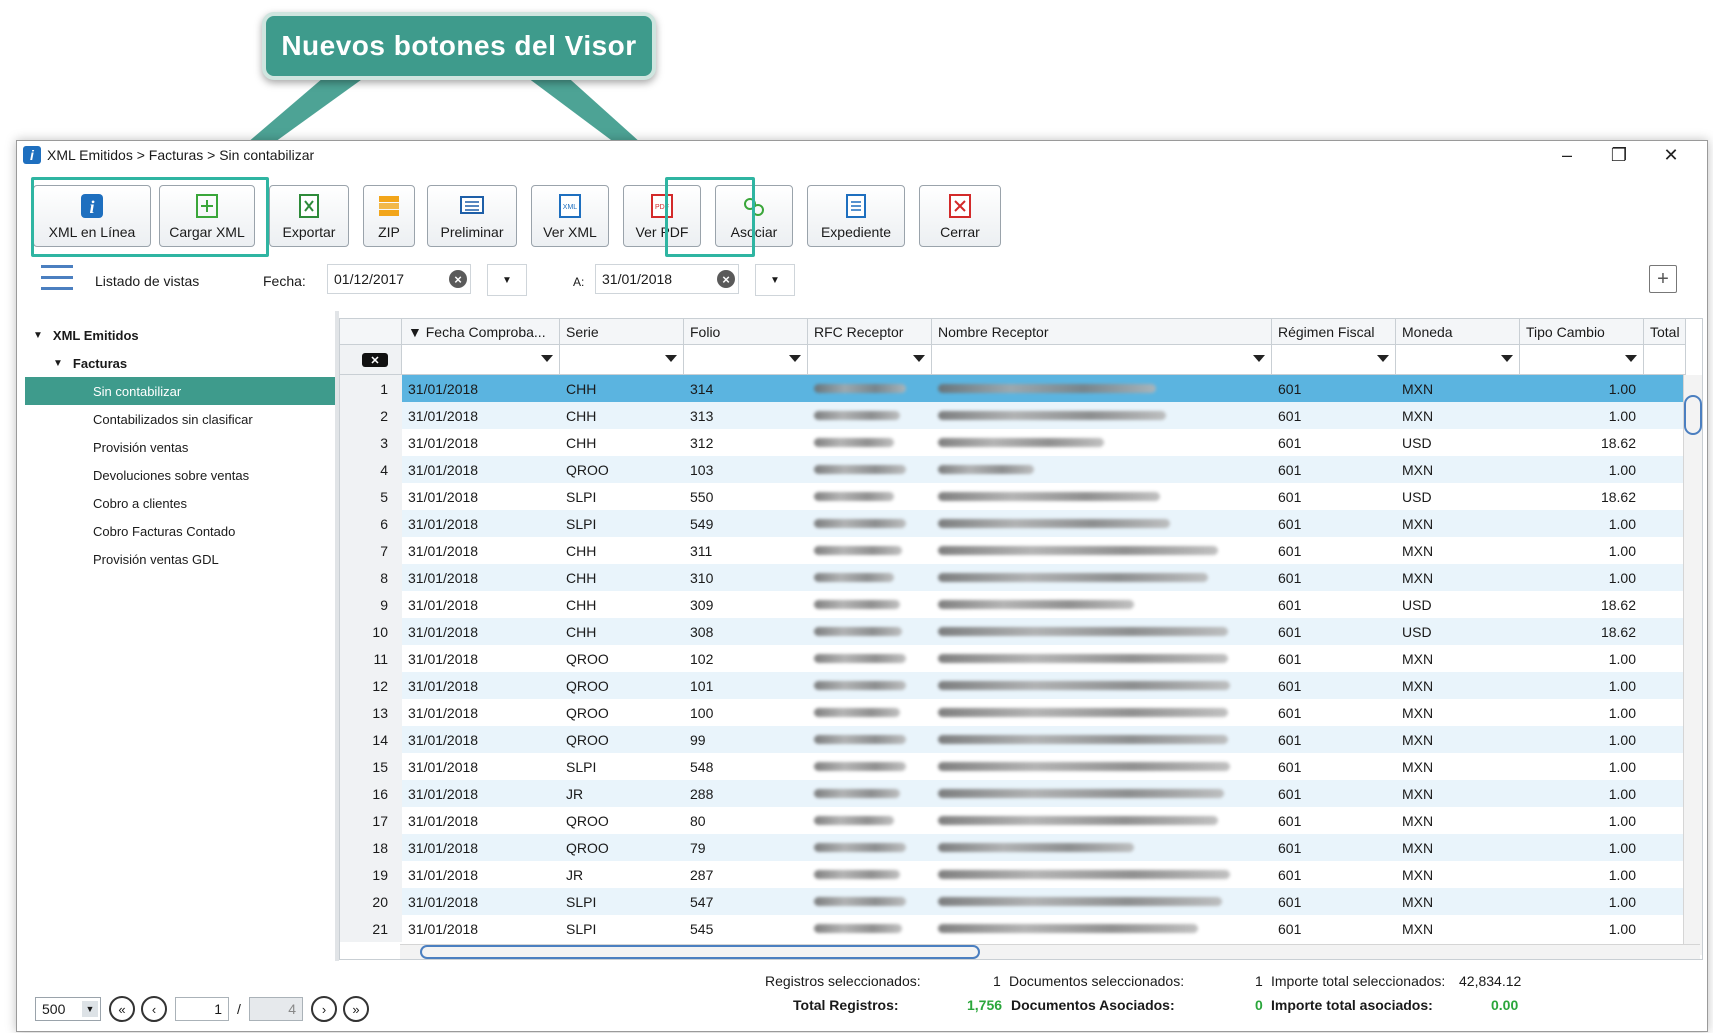 Image resolution: width=1713 pixels, height=1033 pixels. I want to click on fecha-from-dropdown: ▼, so click(507, 280).